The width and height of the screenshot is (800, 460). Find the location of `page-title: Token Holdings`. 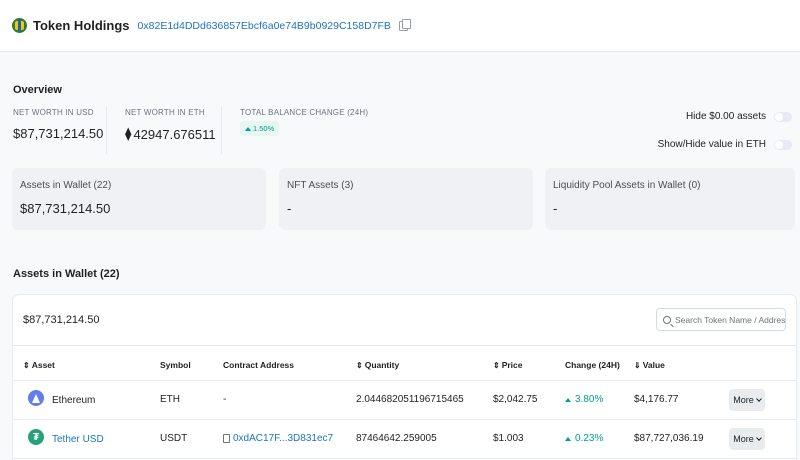

page-title: Token Holdings is located at coordinates (81, 25).